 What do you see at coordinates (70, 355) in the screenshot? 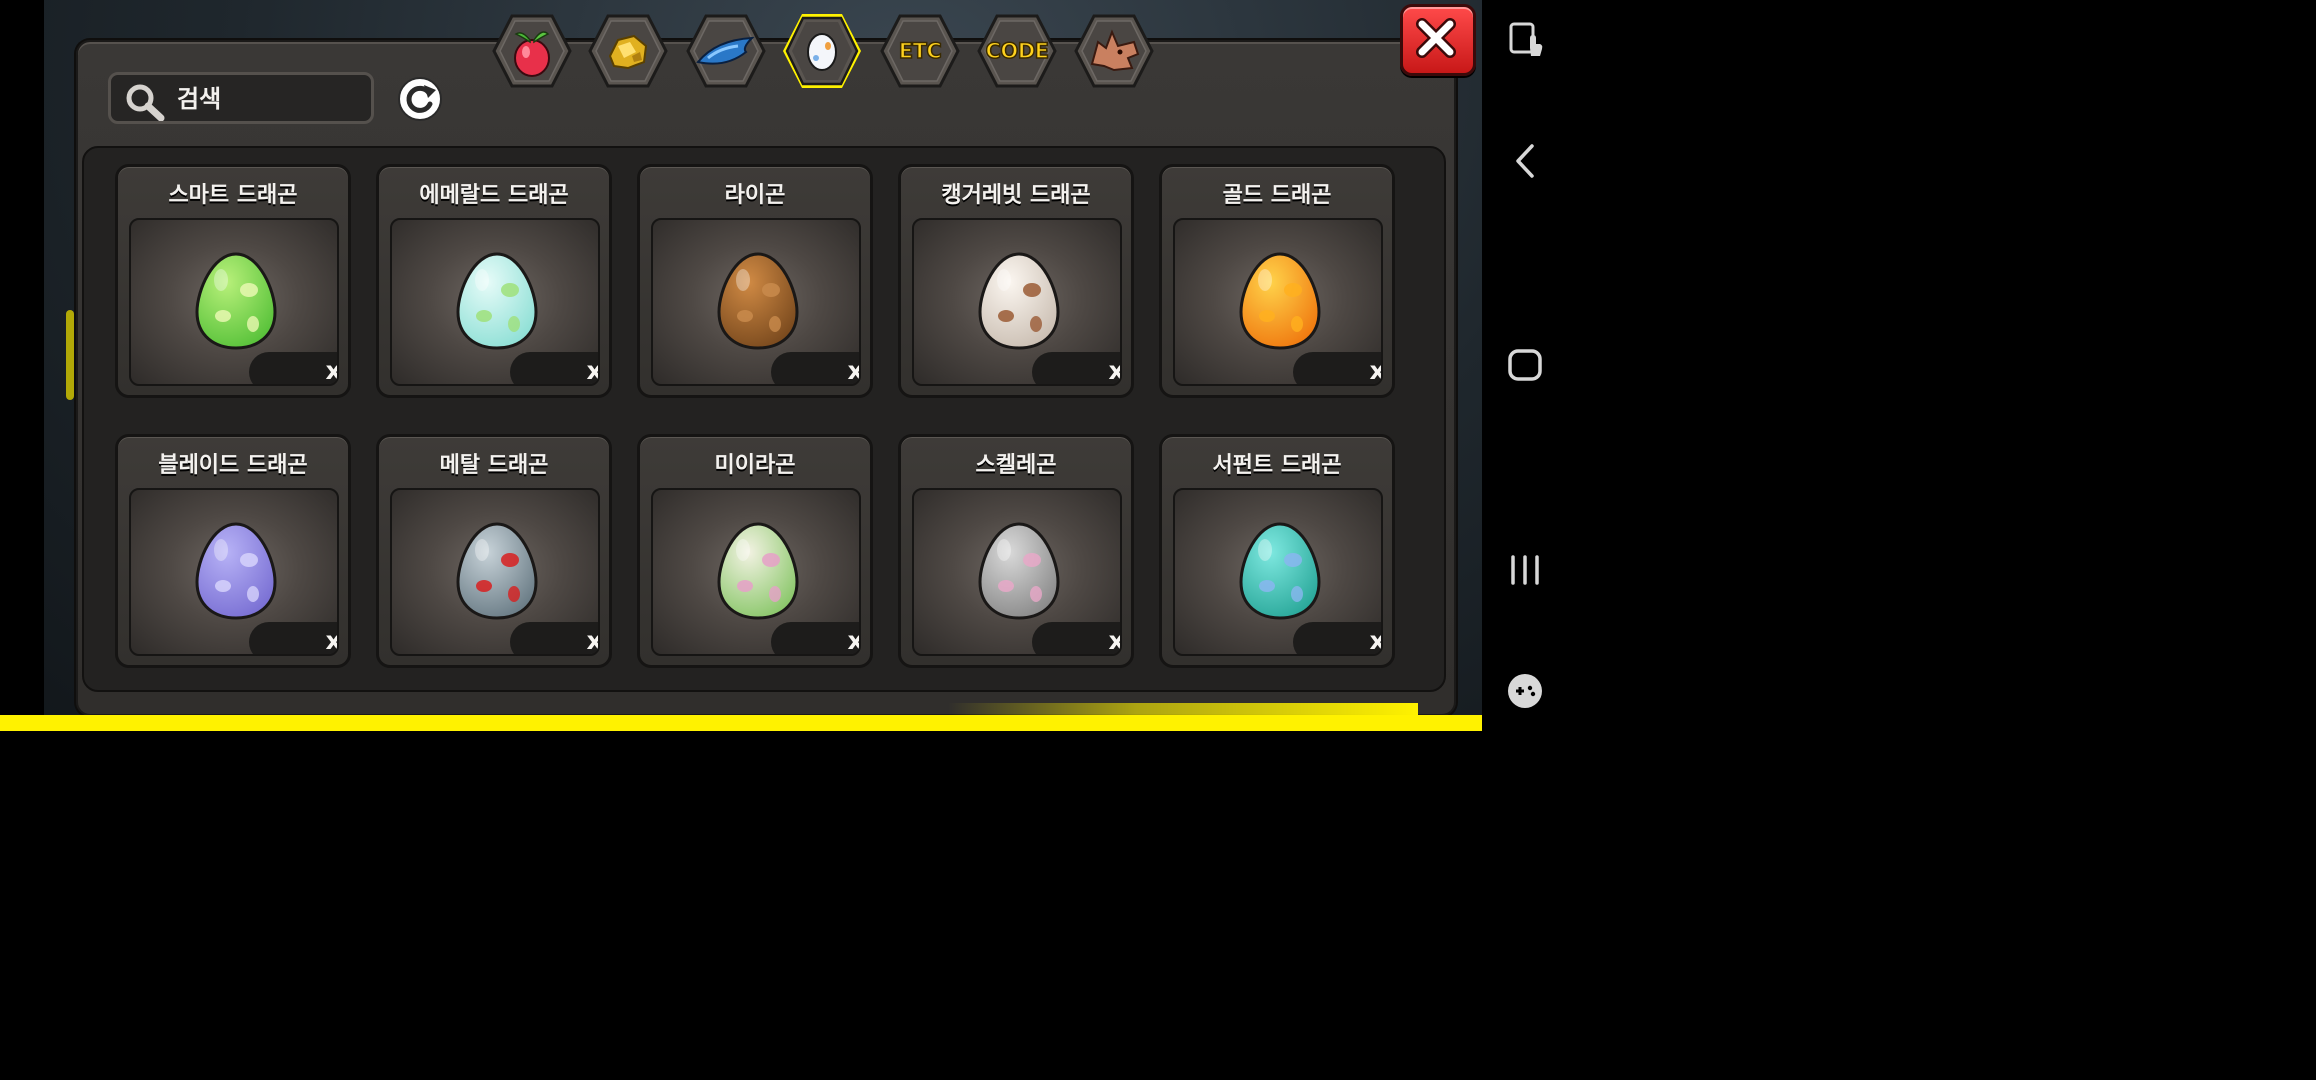
I see `background-glow` at bounding box center [70, 355].